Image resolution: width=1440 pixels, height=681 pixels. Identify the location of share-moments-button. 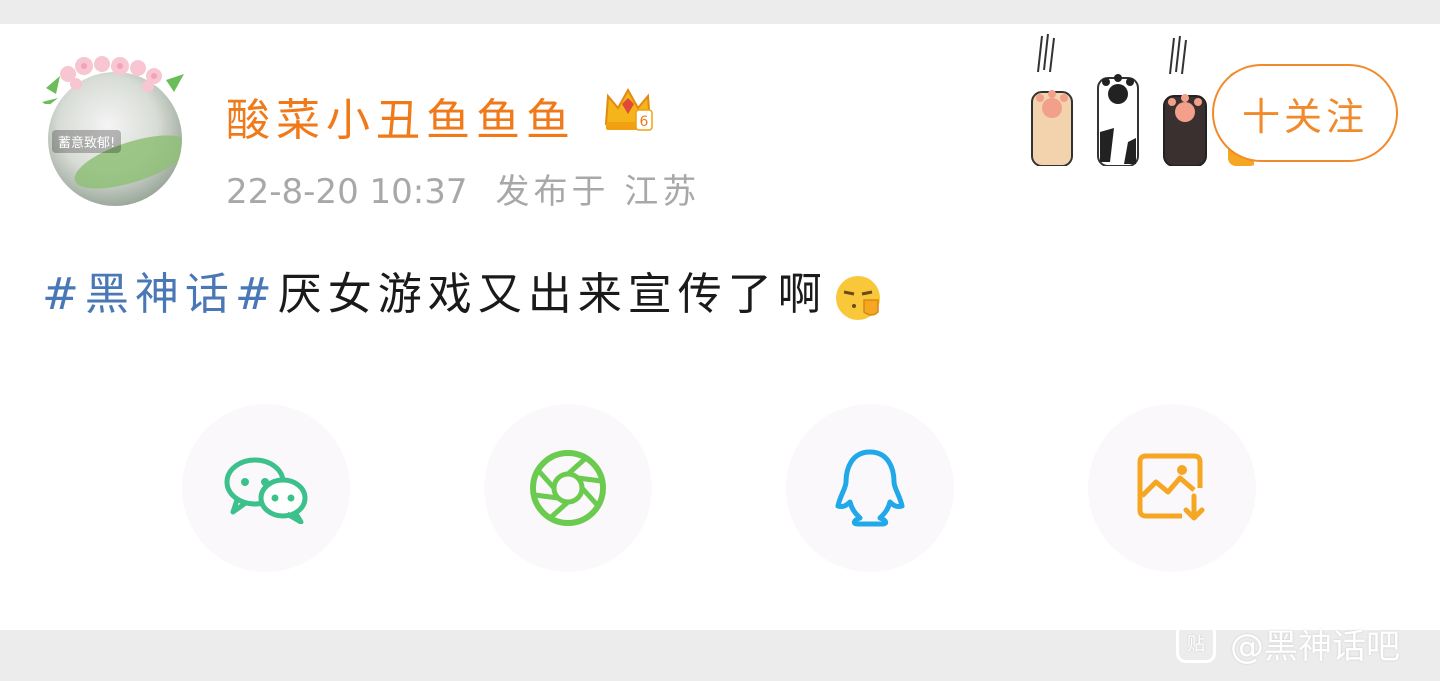
(568, 488).